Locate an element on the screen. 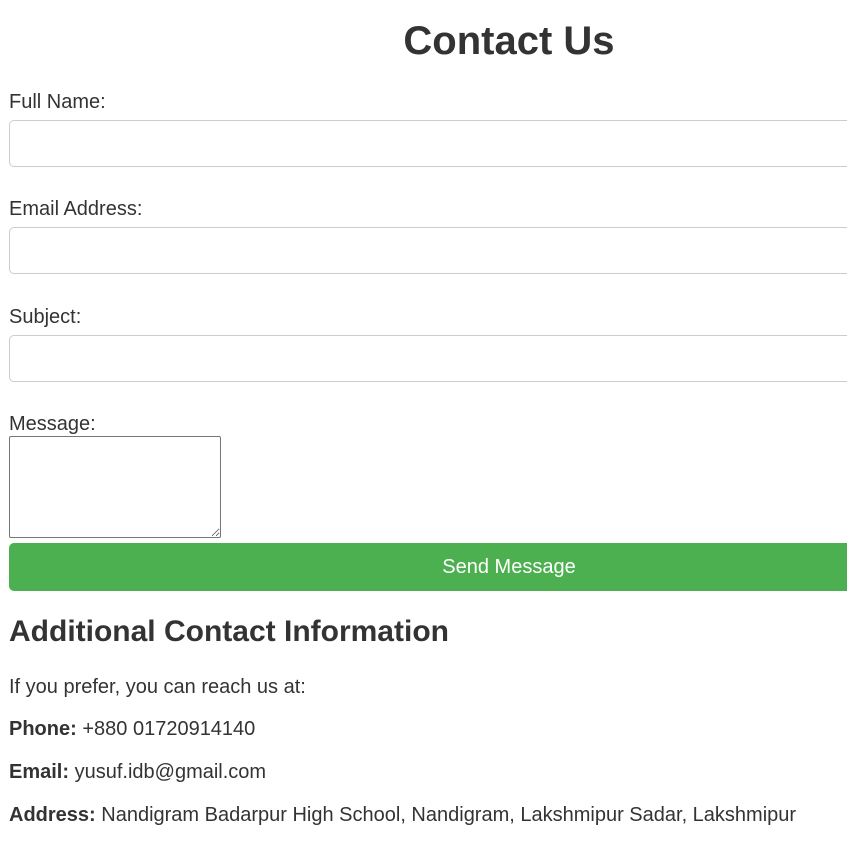  address-label: Address: is located at coordinates (52, 815).